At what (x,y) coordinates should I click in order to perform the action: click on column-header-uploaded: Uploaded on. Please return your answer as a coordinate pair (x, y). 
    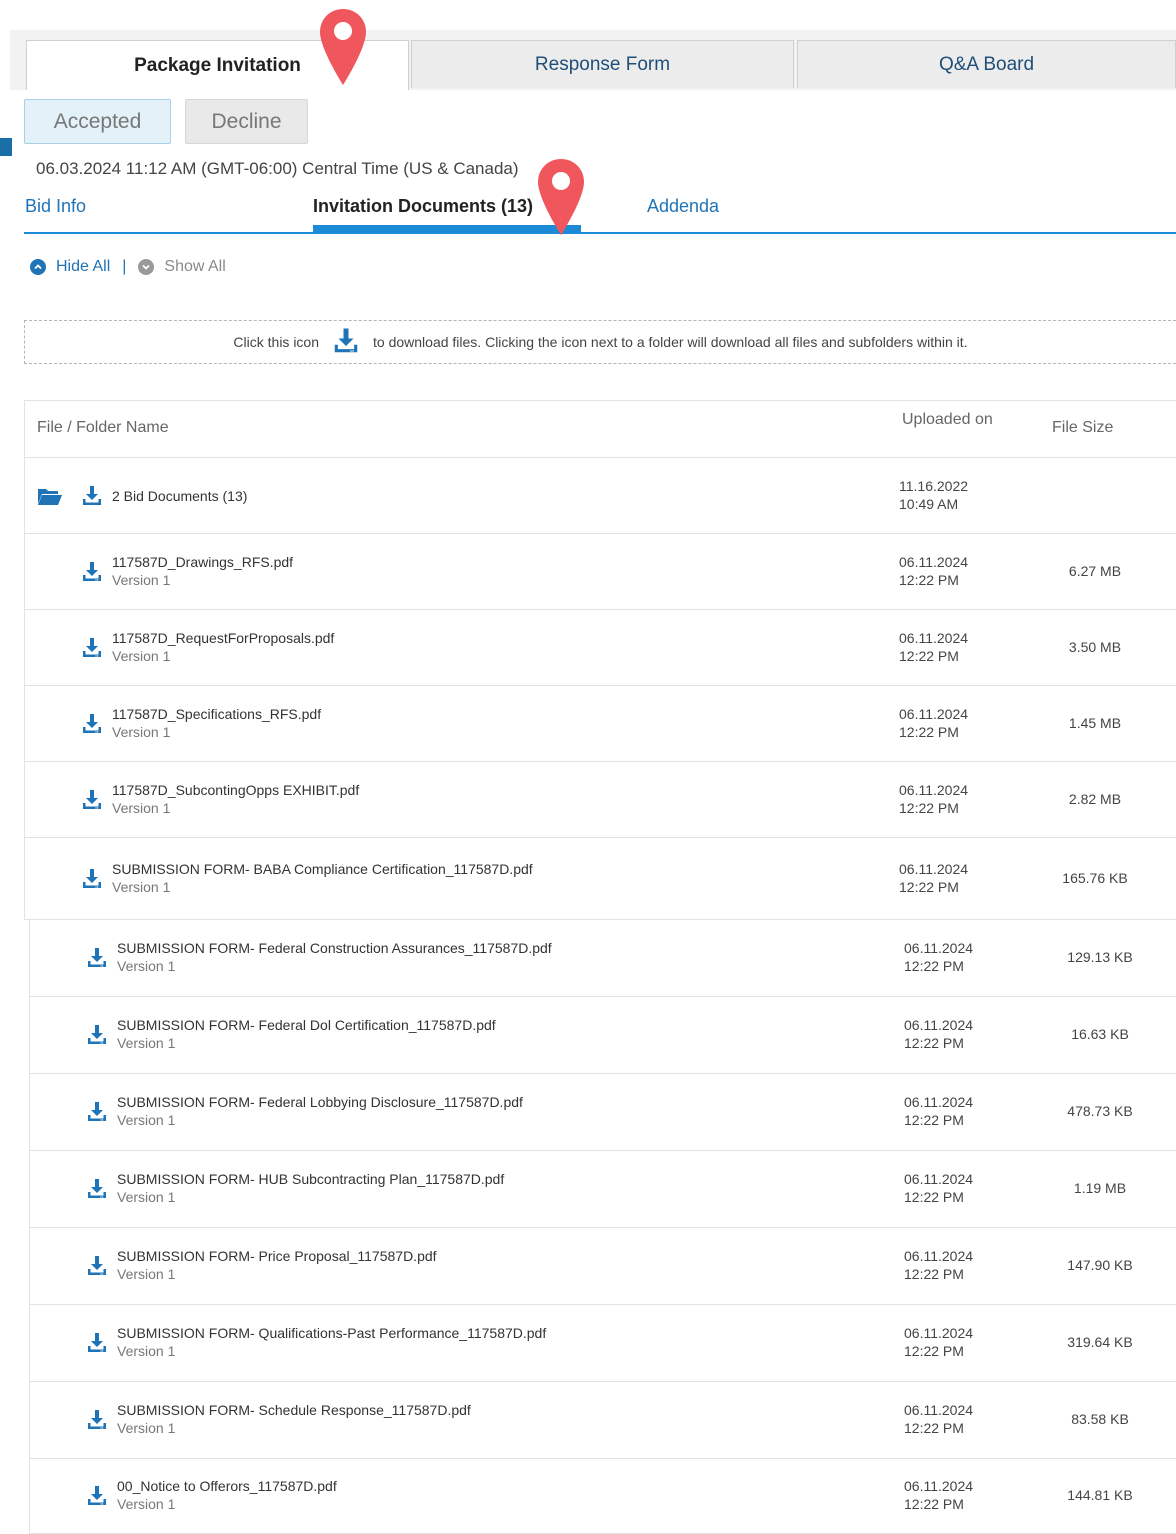
    Looking at the image, I should click on (947, 420).